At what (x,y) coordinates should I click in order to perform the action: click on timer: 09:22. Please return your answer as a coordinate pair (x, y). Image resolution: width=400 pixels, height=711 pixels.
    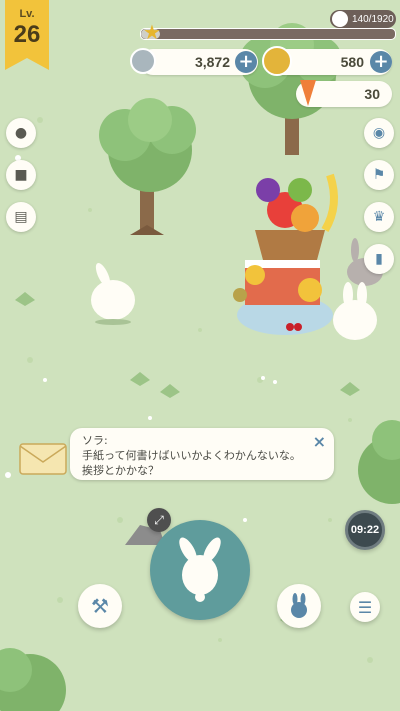
    Looking at the image, I should click on (365, 530).